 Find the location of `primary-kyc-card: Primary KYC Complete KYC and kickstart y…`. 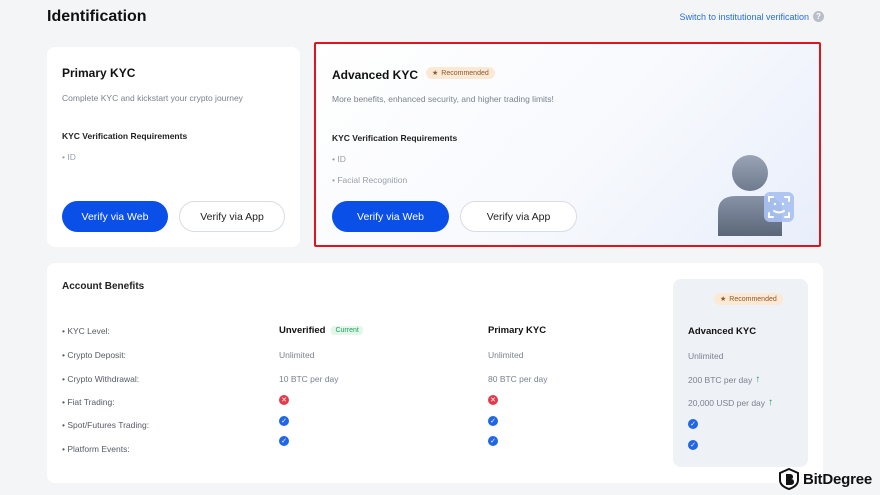

primary-kyc-card: Primary KYC Complete KYC and kickstart y… is located at coordinates (173, 147).